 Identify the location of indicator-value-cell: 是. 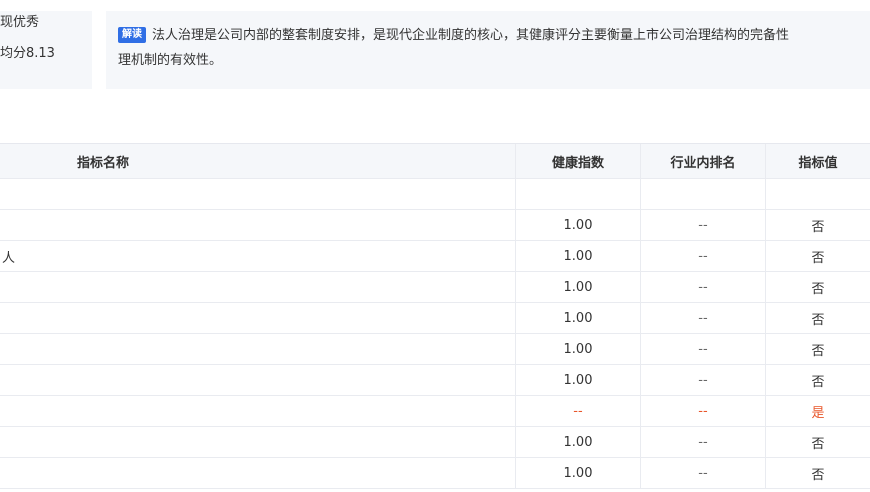
(817, 411).